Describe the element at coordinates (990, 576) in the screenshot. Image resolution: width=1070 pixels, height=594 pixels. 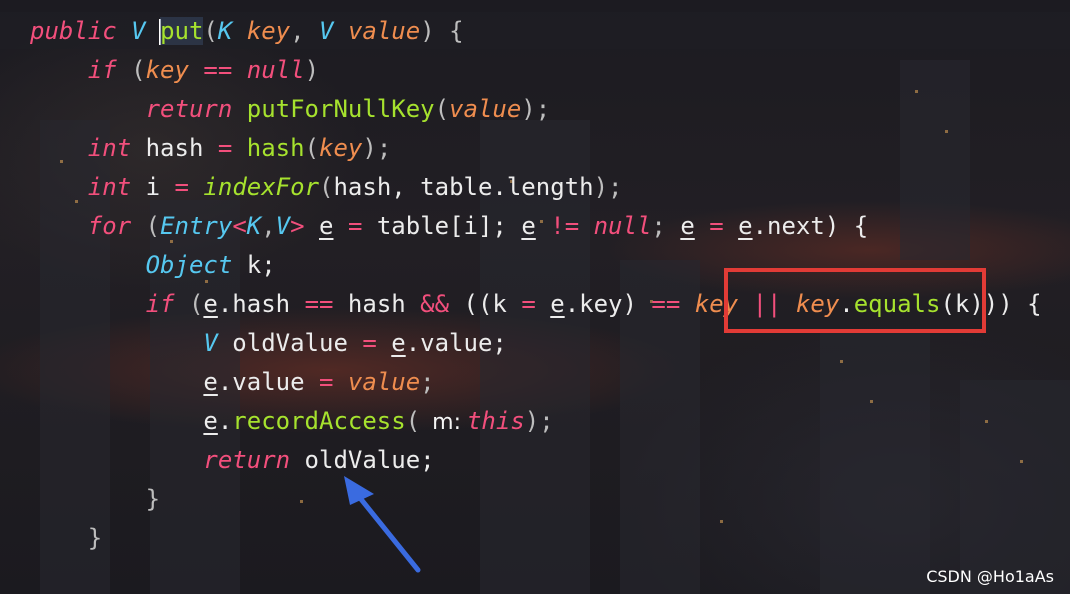
I see `watermark: CSDN @Ho1aAs` at that location.